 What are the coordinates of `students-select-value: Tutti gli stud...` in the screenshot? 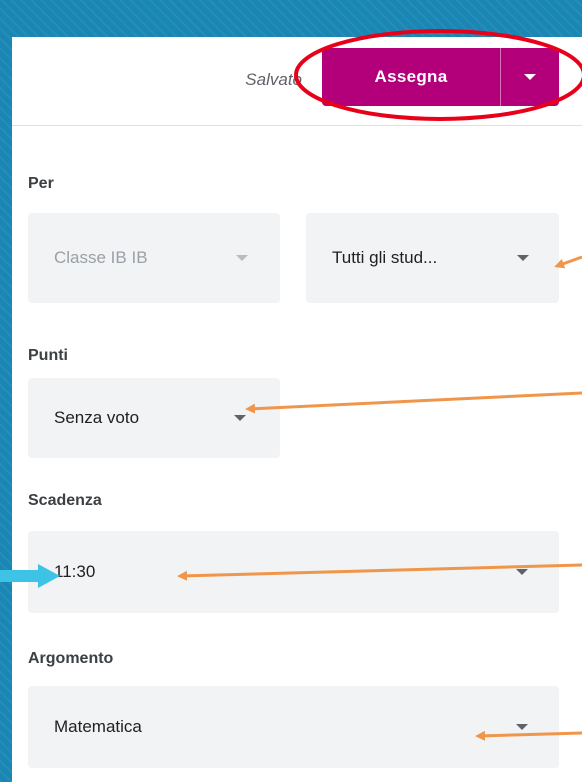 It's located at (385, 257).